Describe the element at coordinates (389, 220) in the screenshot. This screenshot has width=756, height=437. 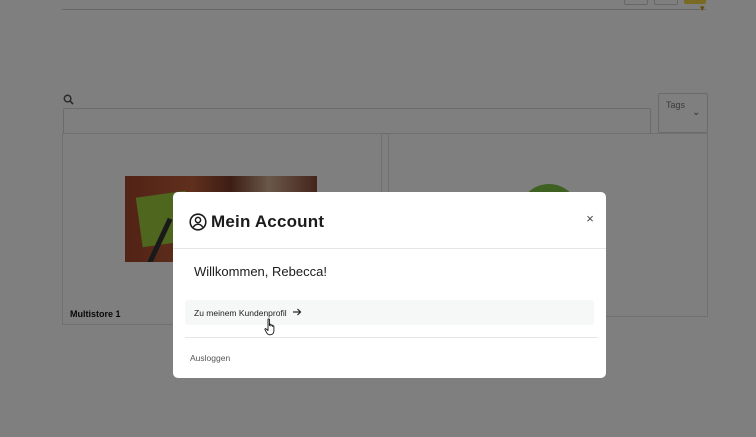
I see `modal-header: Mein Account ×` at that location.